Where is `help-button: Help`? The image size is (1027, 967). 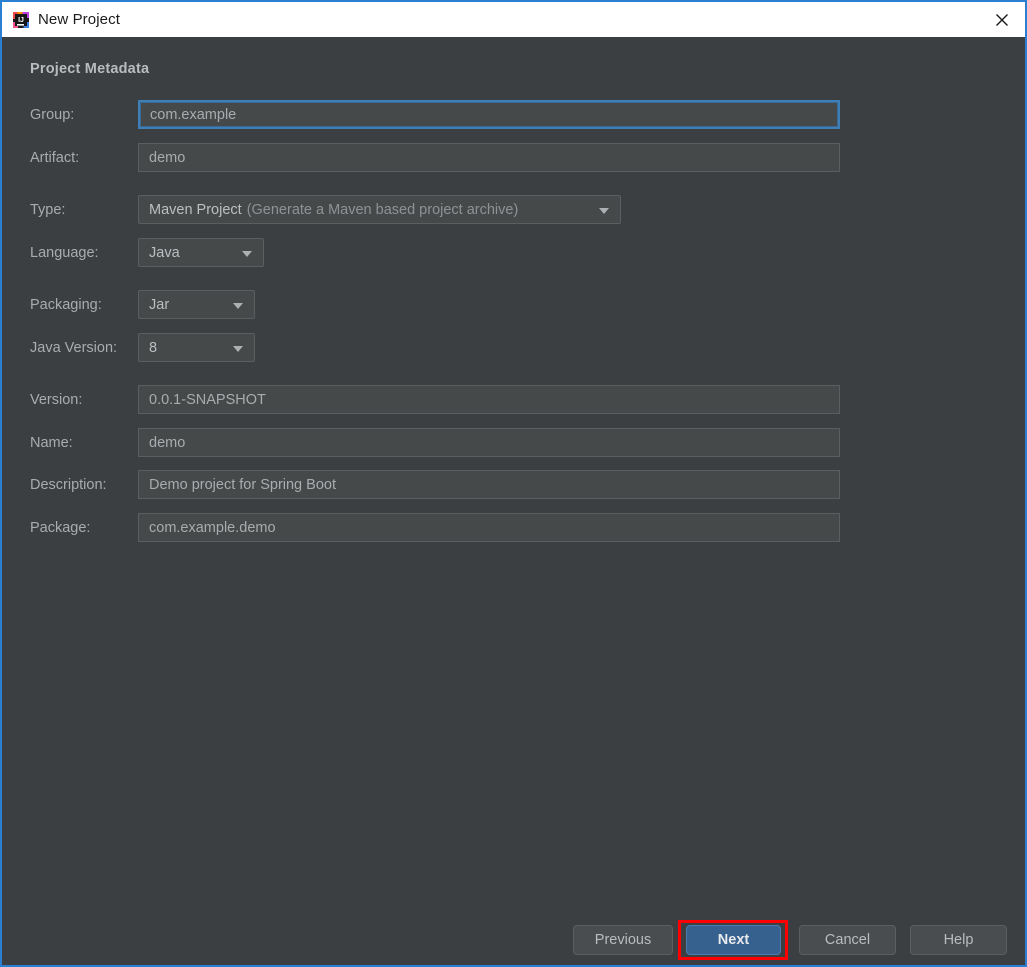 help-button: Help is located at coordinates (958, 940).